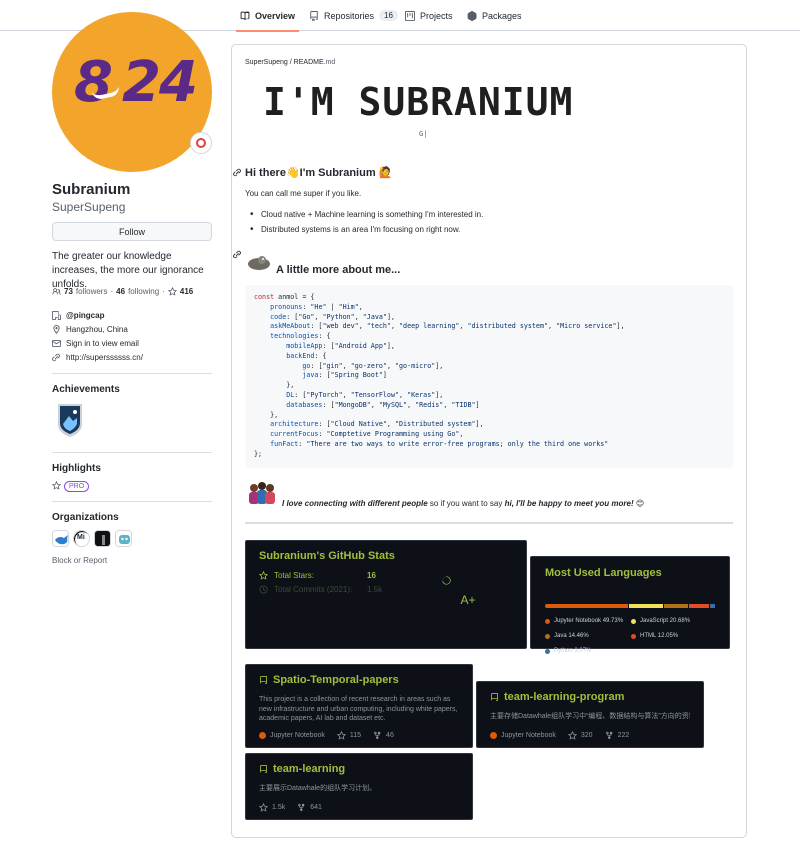 This screenshot has height=855, width=800. What do you see at coordinates (317, 575) in the screenshot?
I see `total-stars-row: Total Stars: 16` at bounding box center [317, 575].